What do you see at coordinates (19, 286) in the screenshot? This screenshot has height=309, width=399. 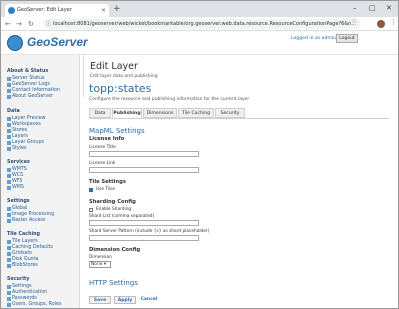 I see `sidebar-item-security-settings: Settings` at bounding box center [19, 286].